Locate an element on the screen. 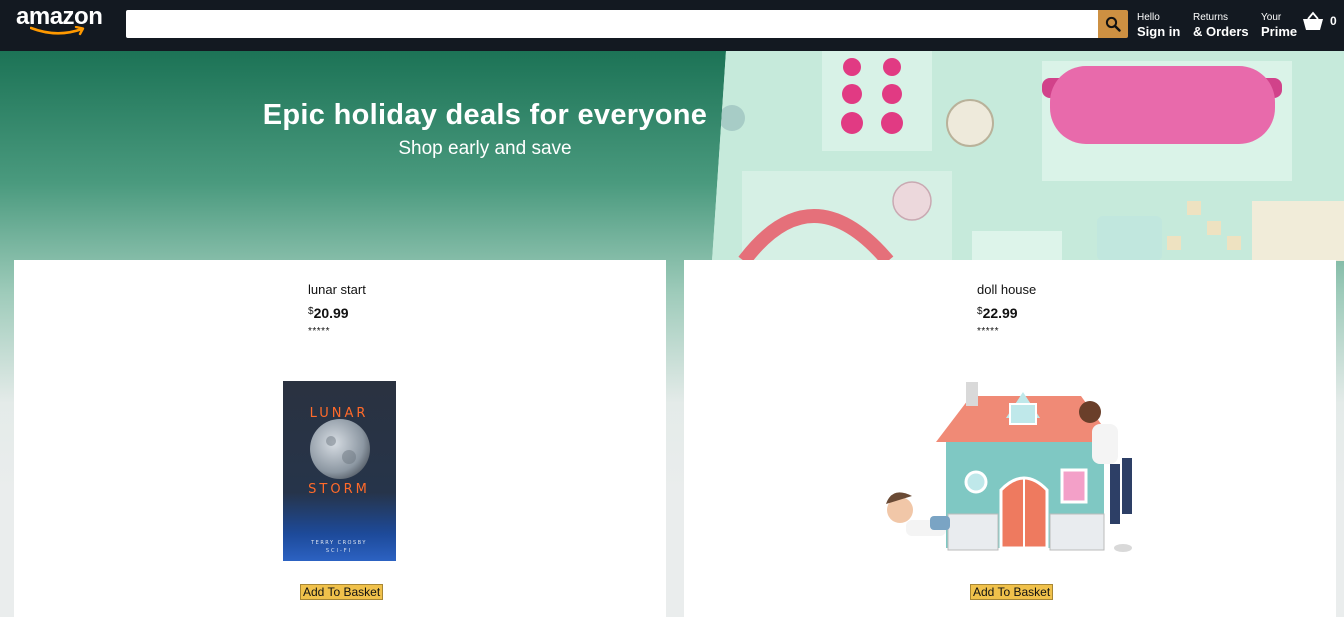  returns-label: Returns is located at coordinates (1211, 17).